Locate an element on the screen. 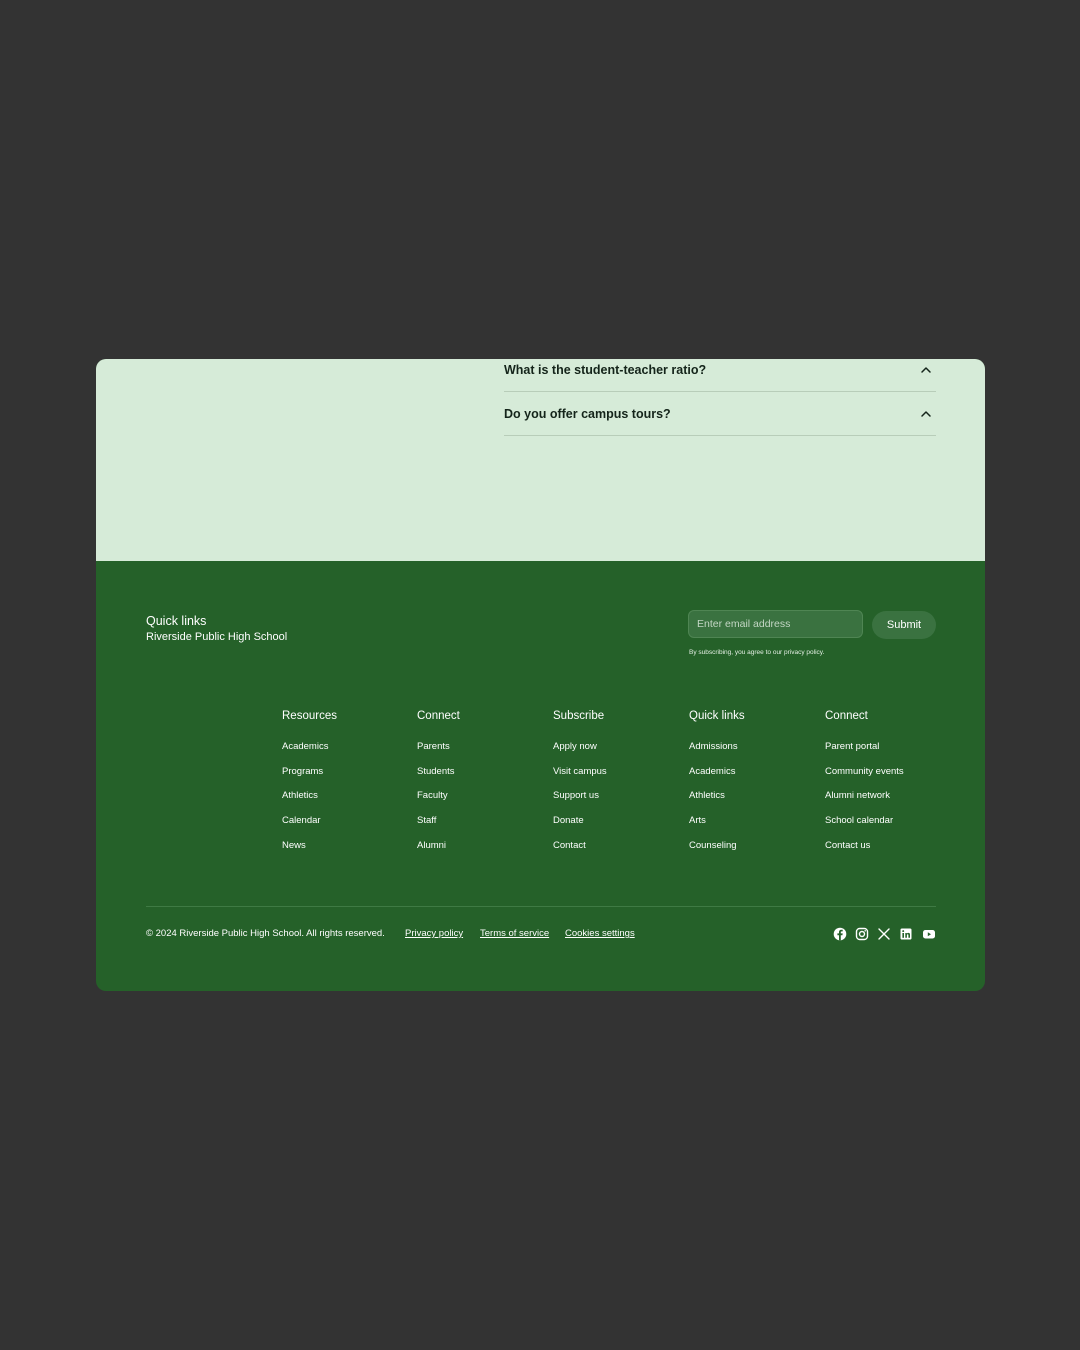  footer-link: Parent portal is located at coordinates (890, 753).